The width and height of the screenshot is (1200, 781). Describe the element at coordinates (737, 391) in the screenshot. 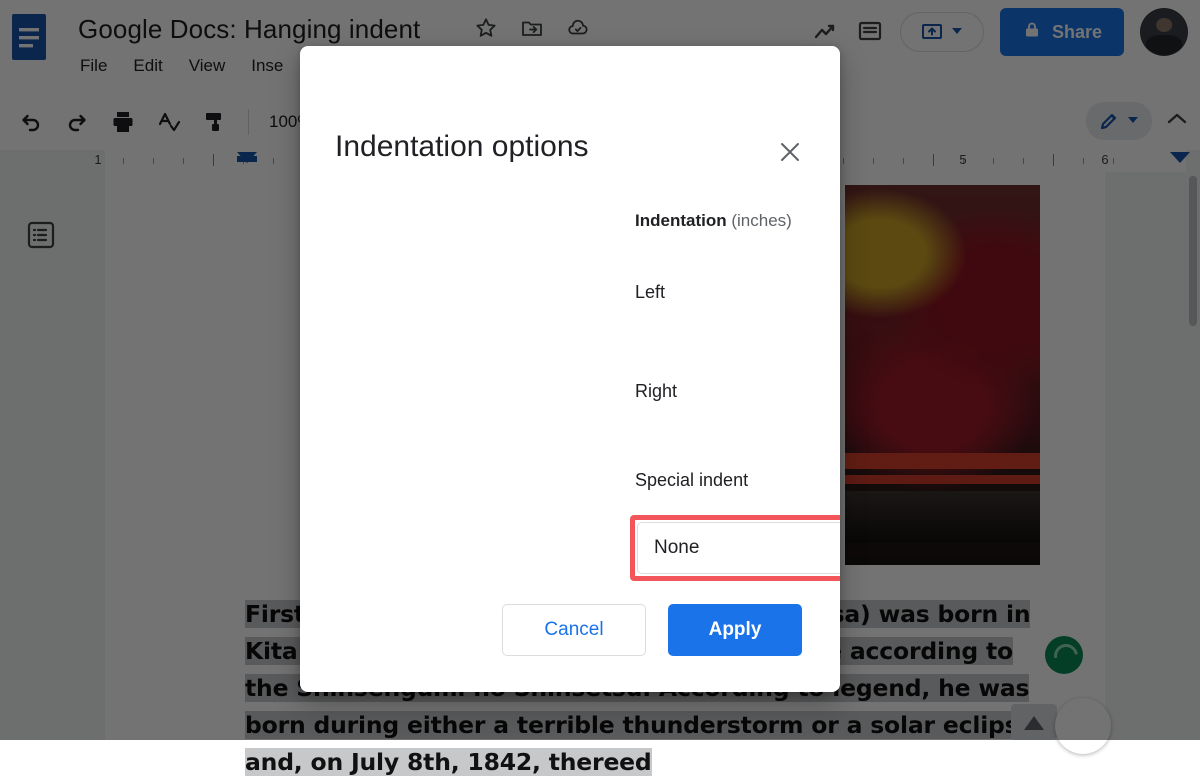

I see `right-indent-row: Right` at that location.